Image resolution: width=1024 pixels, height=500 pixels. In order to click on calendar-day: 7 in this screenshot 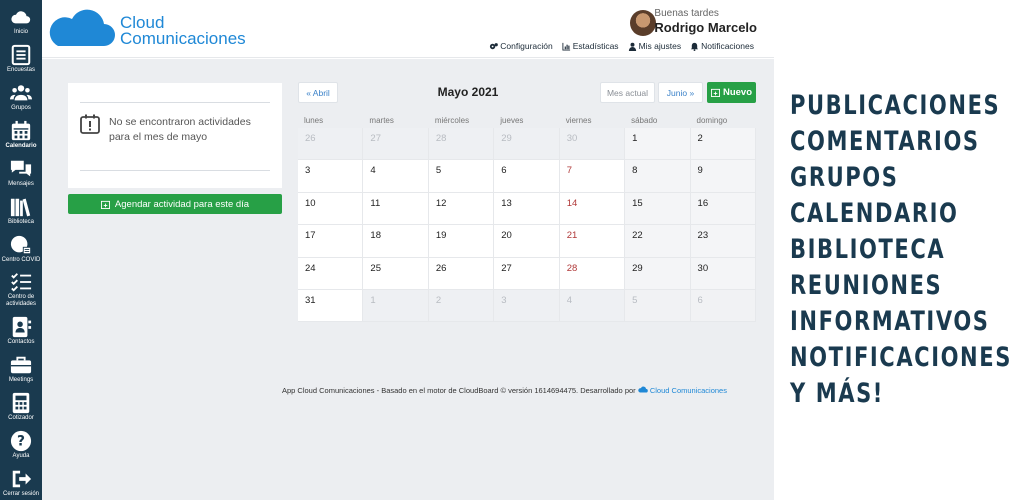, I will do `click(592, 176)`.